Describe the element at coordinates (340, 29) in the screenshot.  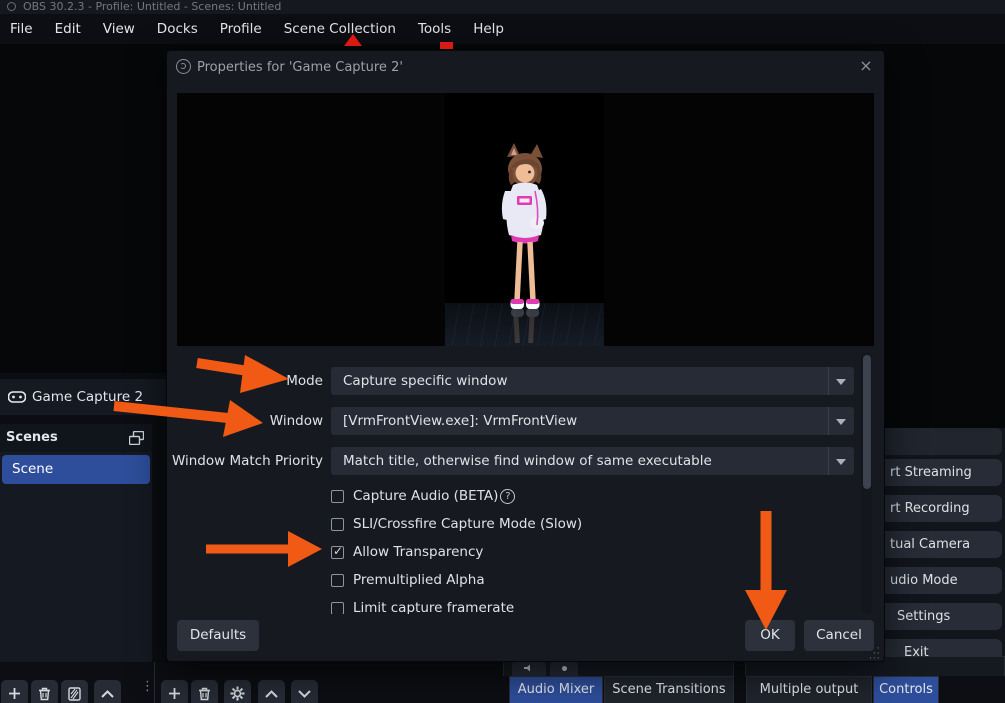
I see `menu-scene-collection: Scene Collection` at that location.